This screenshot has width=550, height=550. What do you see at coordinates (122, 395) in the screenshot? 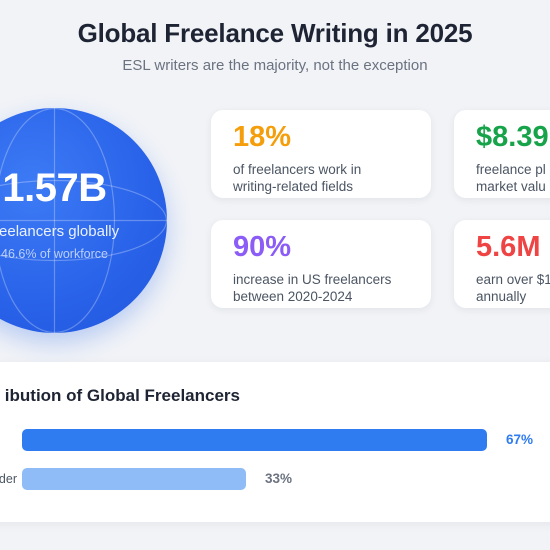
I see `distribution-title-text: ibution of Global Freelancers` at bounding box center [122, 395].